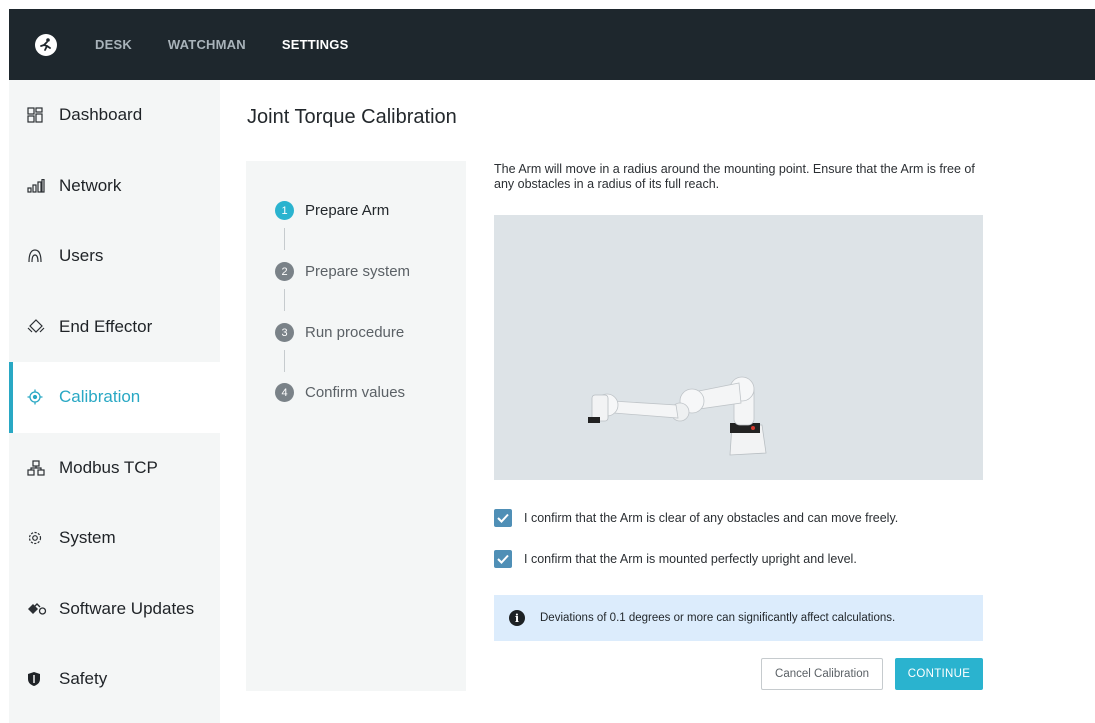 The image size is (1095, 723). I want to click on step-label: Run procedure, so click(355, 332).